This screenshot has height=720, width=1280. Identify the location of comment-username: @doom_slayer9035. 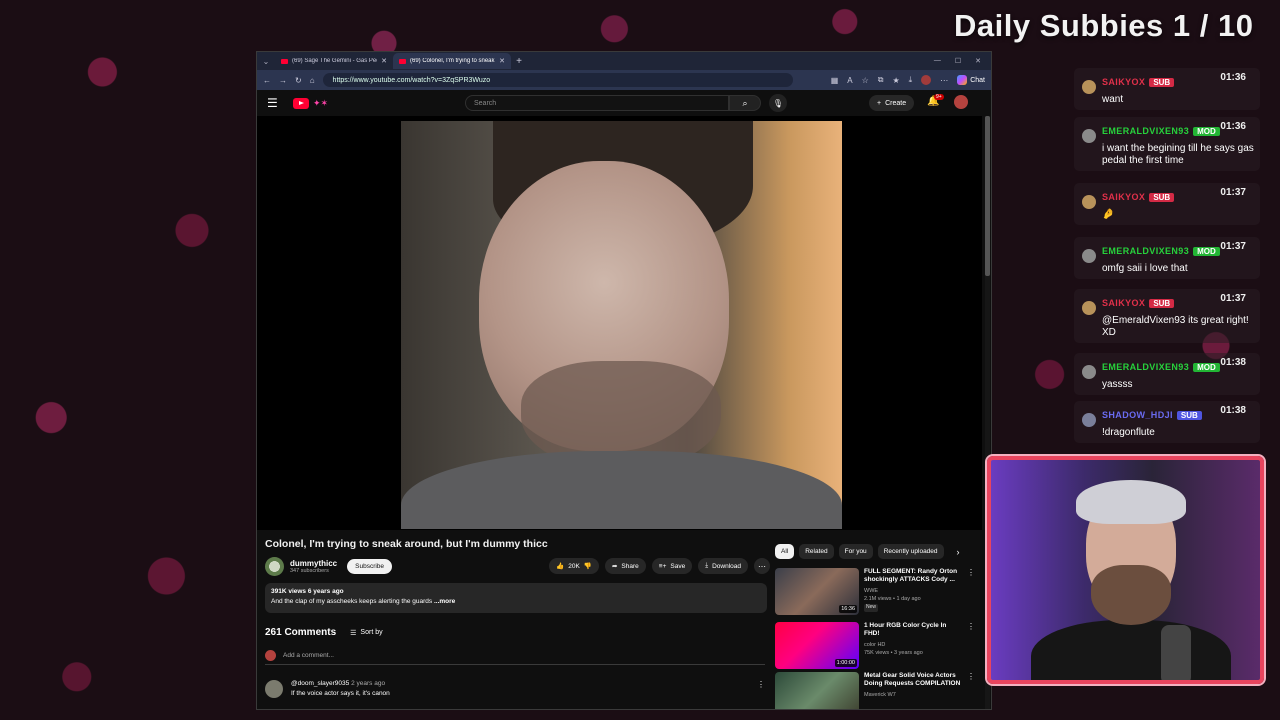
(320, 683).